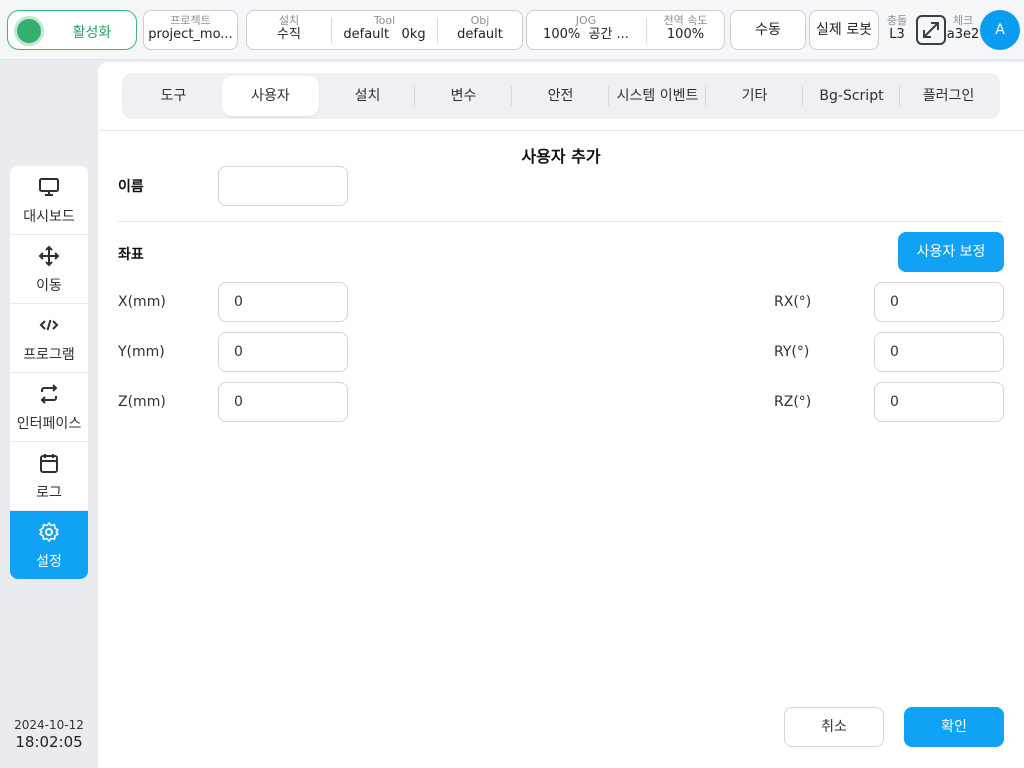 The height and width of the screenshot is (768, 1024). I want to click on real-robot-button: 실제 로봇, so click(844, 30).